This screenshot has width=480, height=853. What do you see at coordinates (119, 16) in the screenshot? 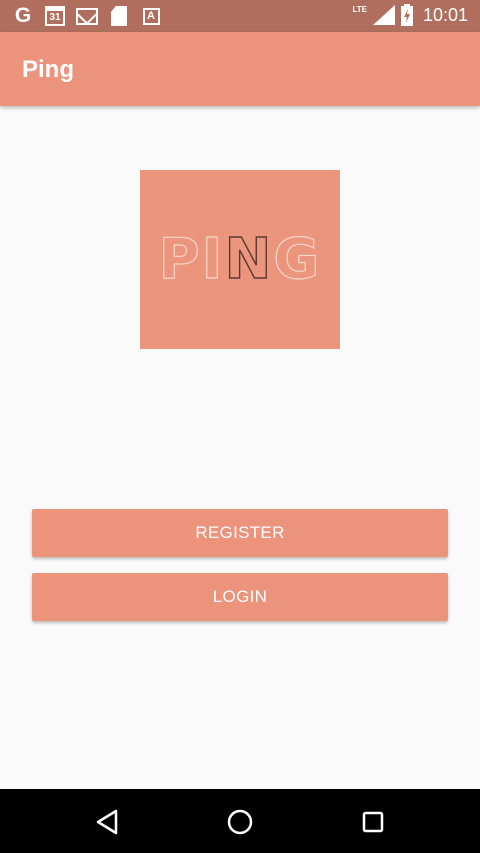
I see `sd-card-icon` at bounding box center [119, 16].